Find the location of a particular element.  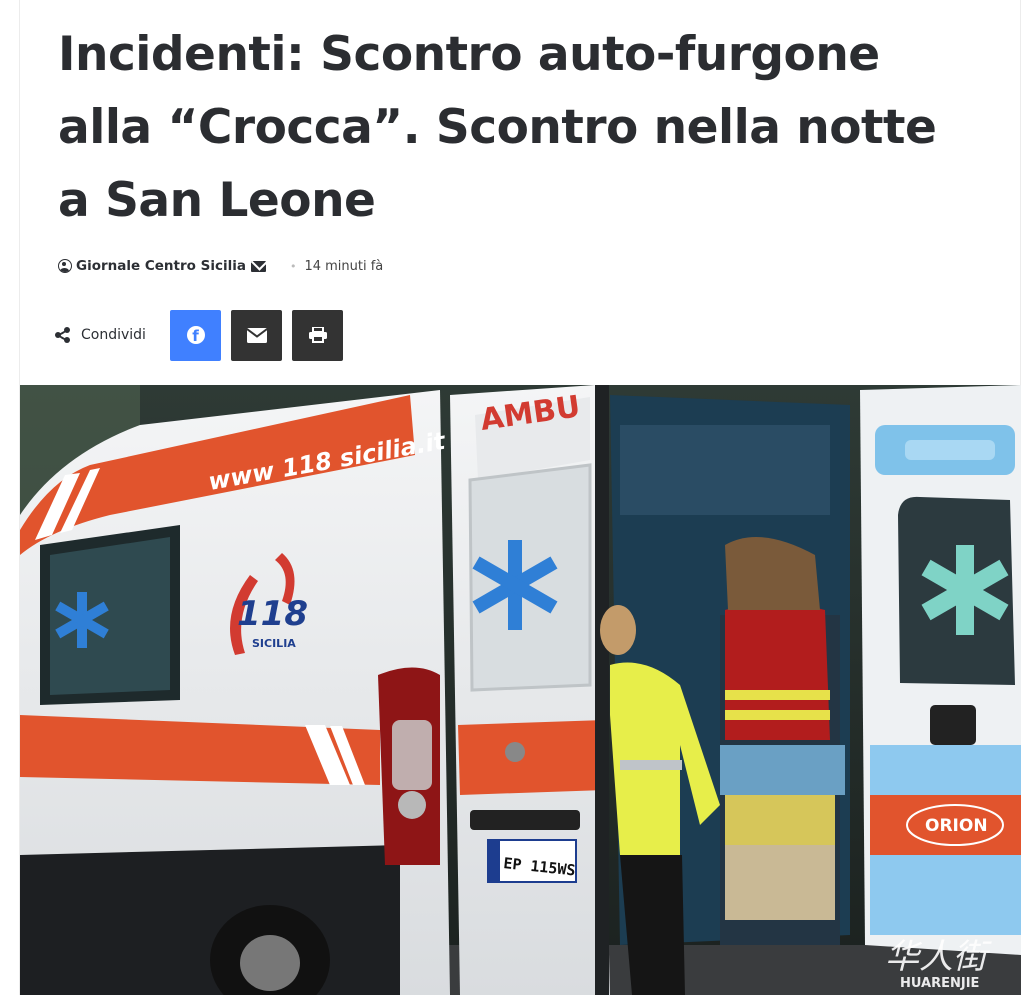

author-name: Giornale Centro Sicilia is located at coordinates (161, 266).